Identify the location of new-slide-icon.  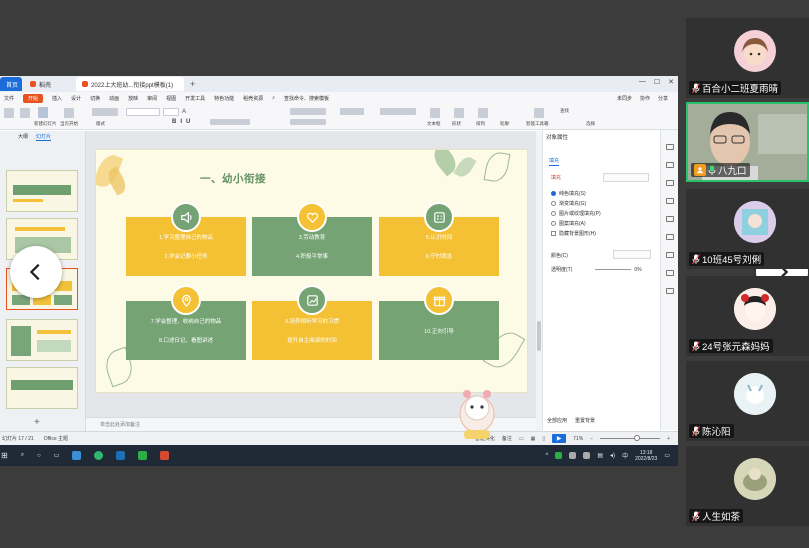
(43, 112).